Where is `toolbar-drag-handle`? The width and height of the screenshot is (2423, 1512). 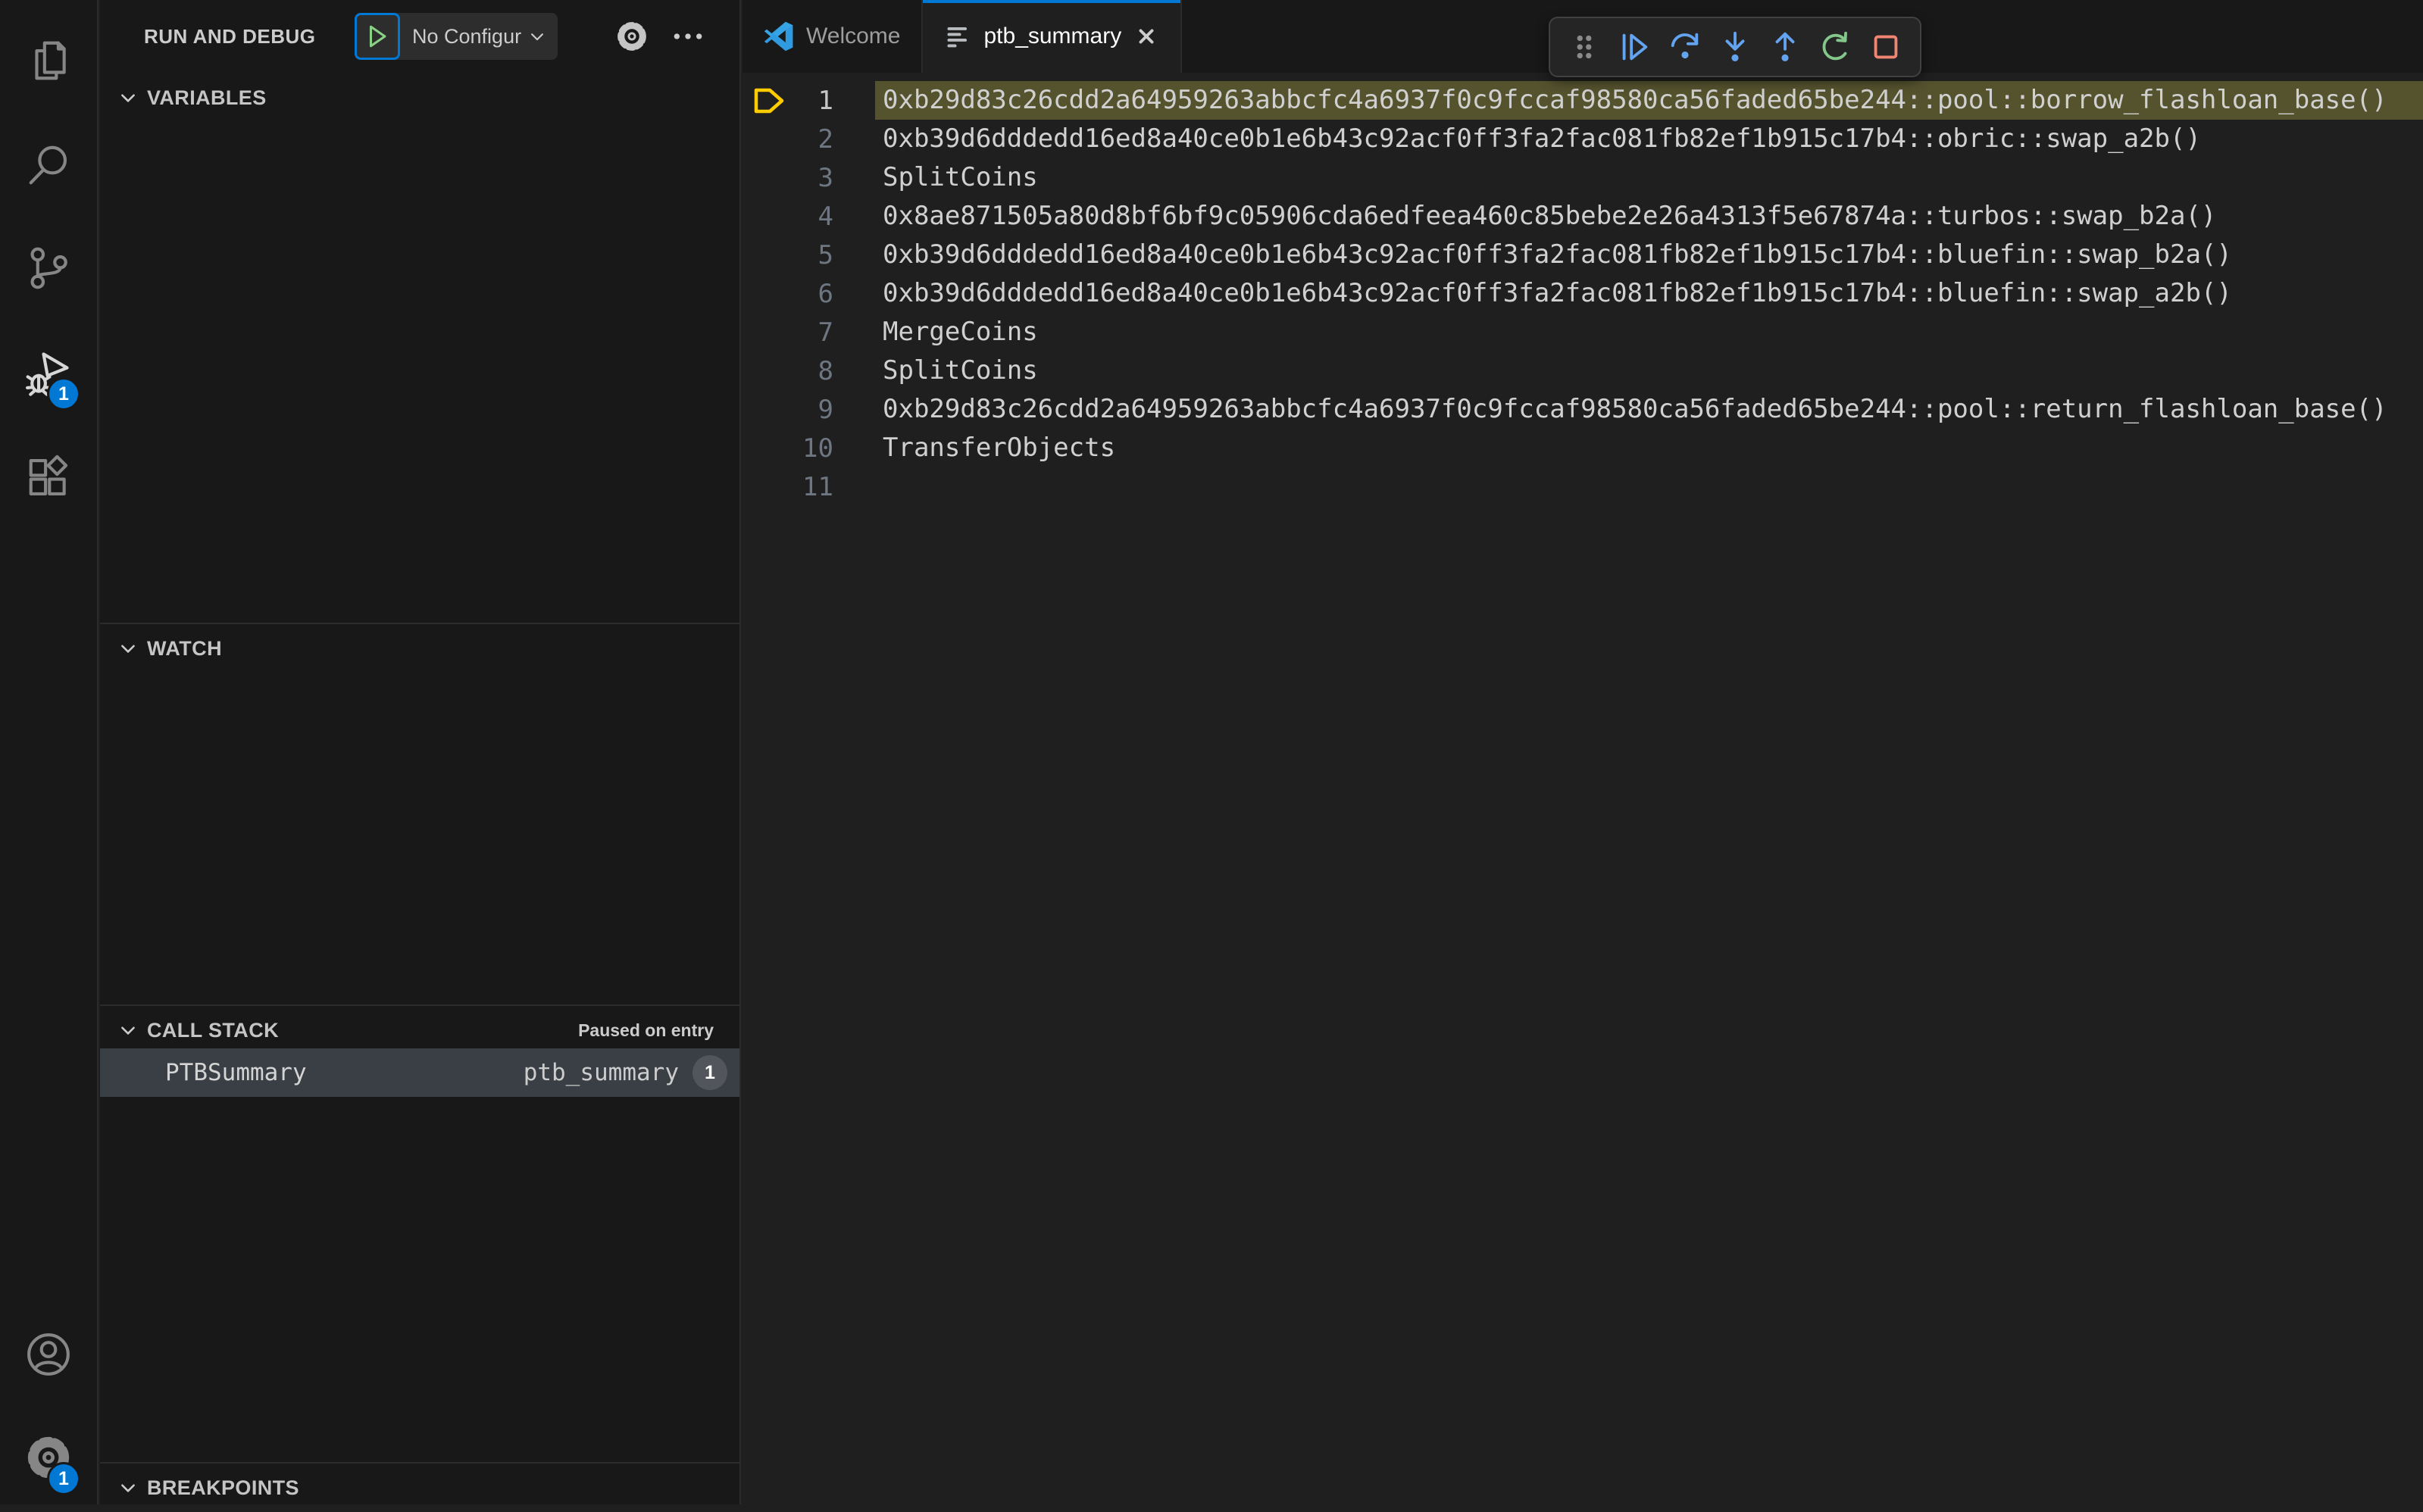
toolbar-drag-handle is located at coordinates (1584, 47).